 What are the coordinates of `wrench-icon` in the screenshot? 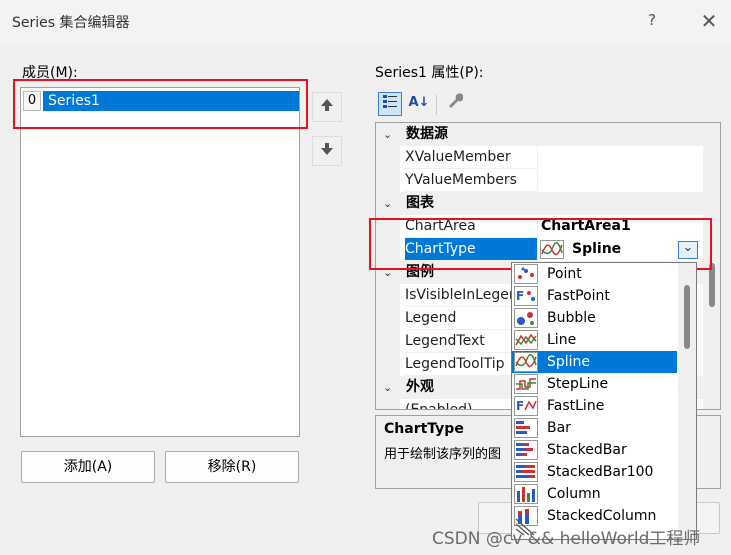 It's located at (455, 102).